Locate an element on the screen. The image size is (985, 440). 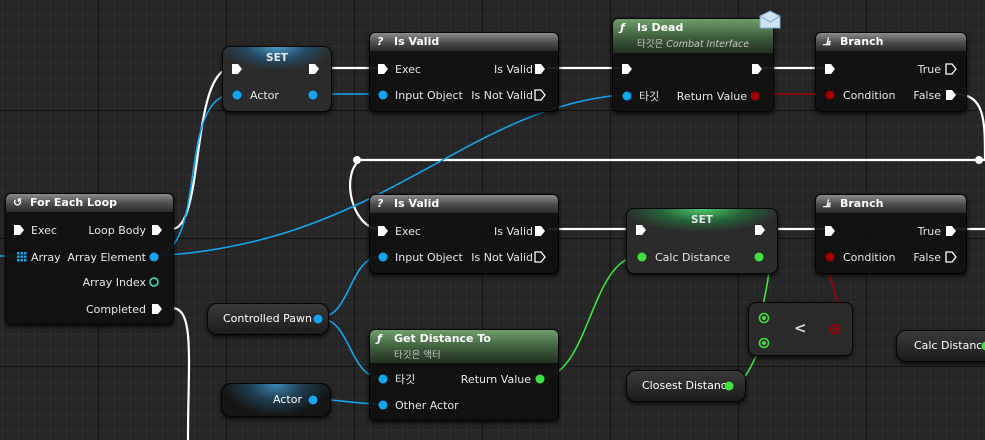
reroute-knots is located at coordinates (668, 160).